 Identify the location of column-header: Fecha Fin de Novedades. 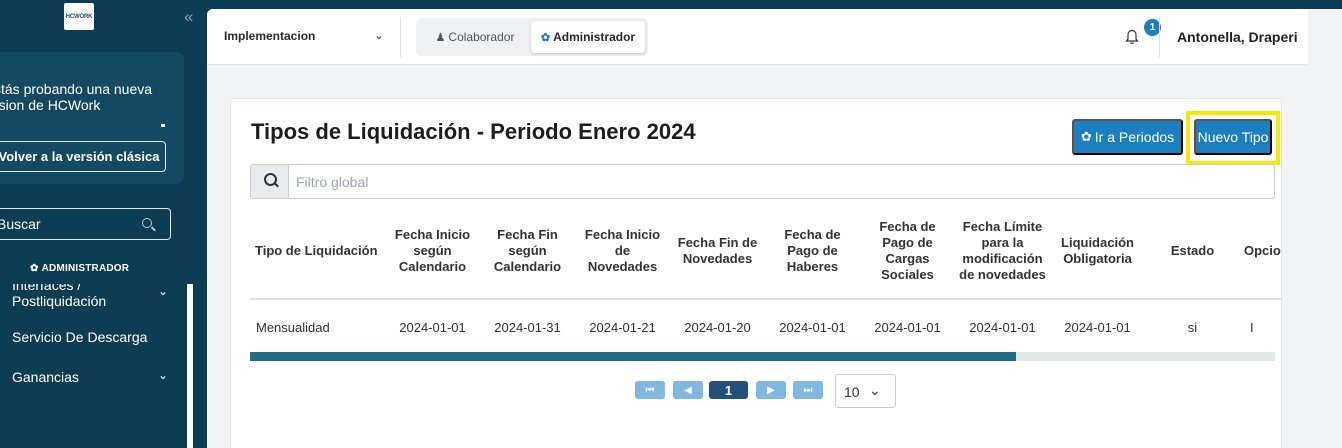
(717, 251).